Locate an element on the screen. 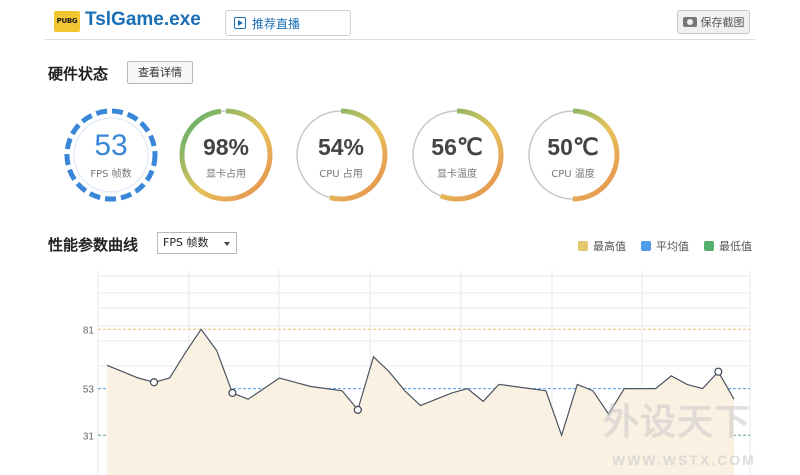 Image resolution: width=800 pixels, height=475 pixels. watermark-cn: 外设天下 is located at coordinates (677, 422).